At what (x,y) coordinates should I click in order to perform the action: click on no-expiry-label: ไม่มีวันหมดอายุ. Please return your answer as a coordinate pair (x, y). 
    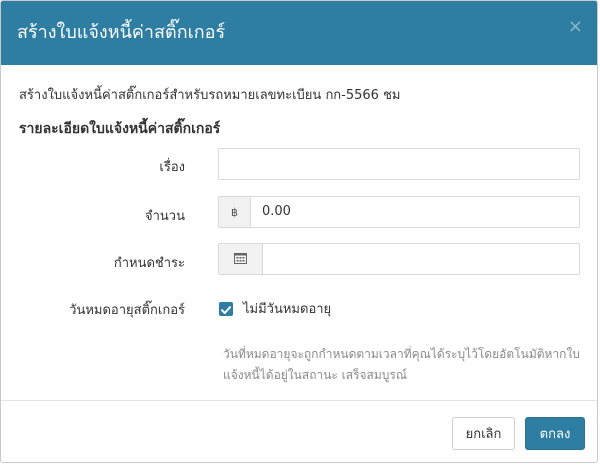
    Looking at the image, I should click on (287, 308).